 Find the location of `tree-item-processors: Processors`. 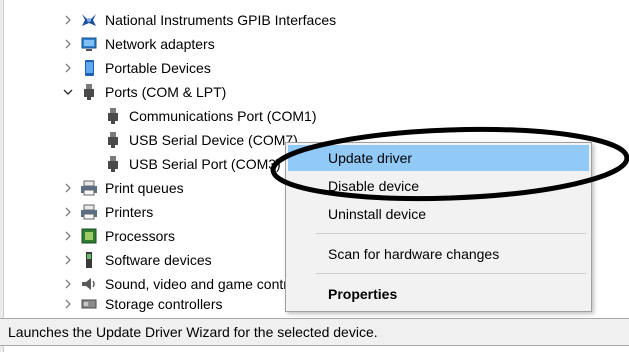

tree-item-processors: Processors is located at coordinates (117, 236).